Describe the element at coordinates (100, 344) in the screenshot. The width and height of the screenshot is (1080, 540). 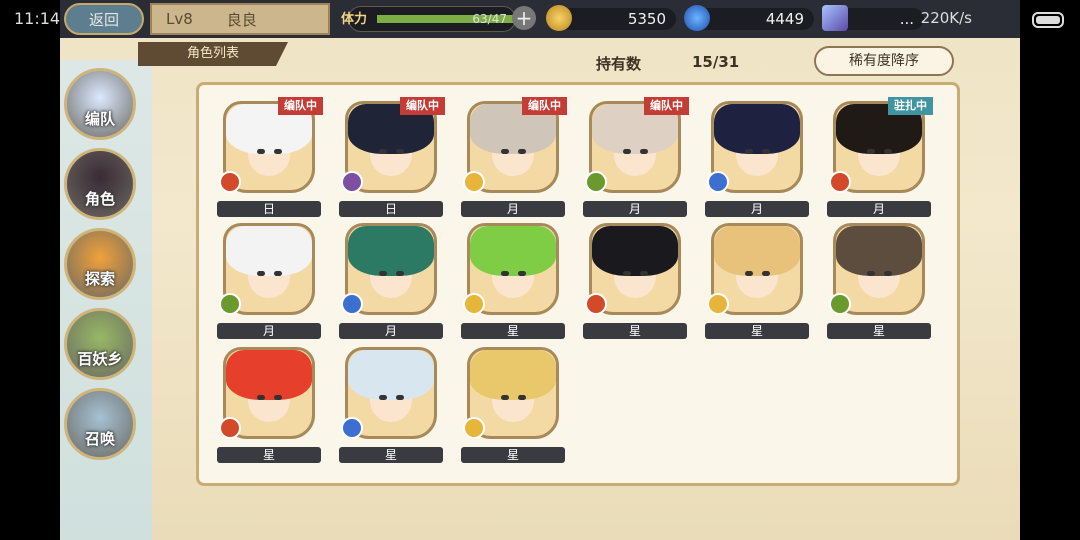
I see `sidebar-item-village: 百妖乡` at that location.